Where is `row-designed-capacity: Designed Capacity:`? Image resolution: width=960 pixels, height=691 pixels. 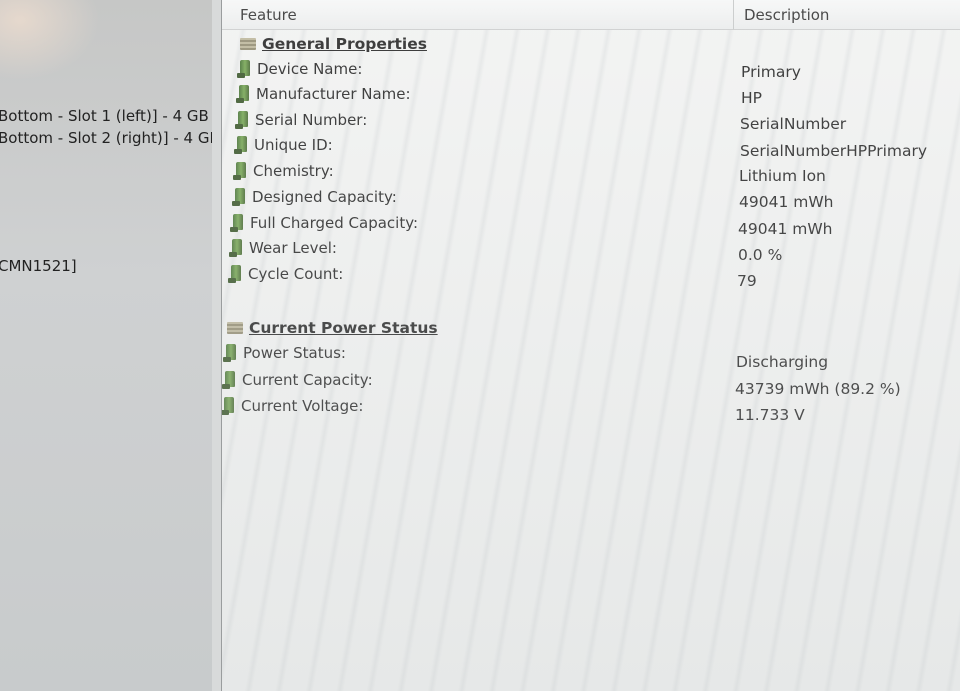
row-designed-capacity: Designed Capacity: is located at coordinates (314, 197).